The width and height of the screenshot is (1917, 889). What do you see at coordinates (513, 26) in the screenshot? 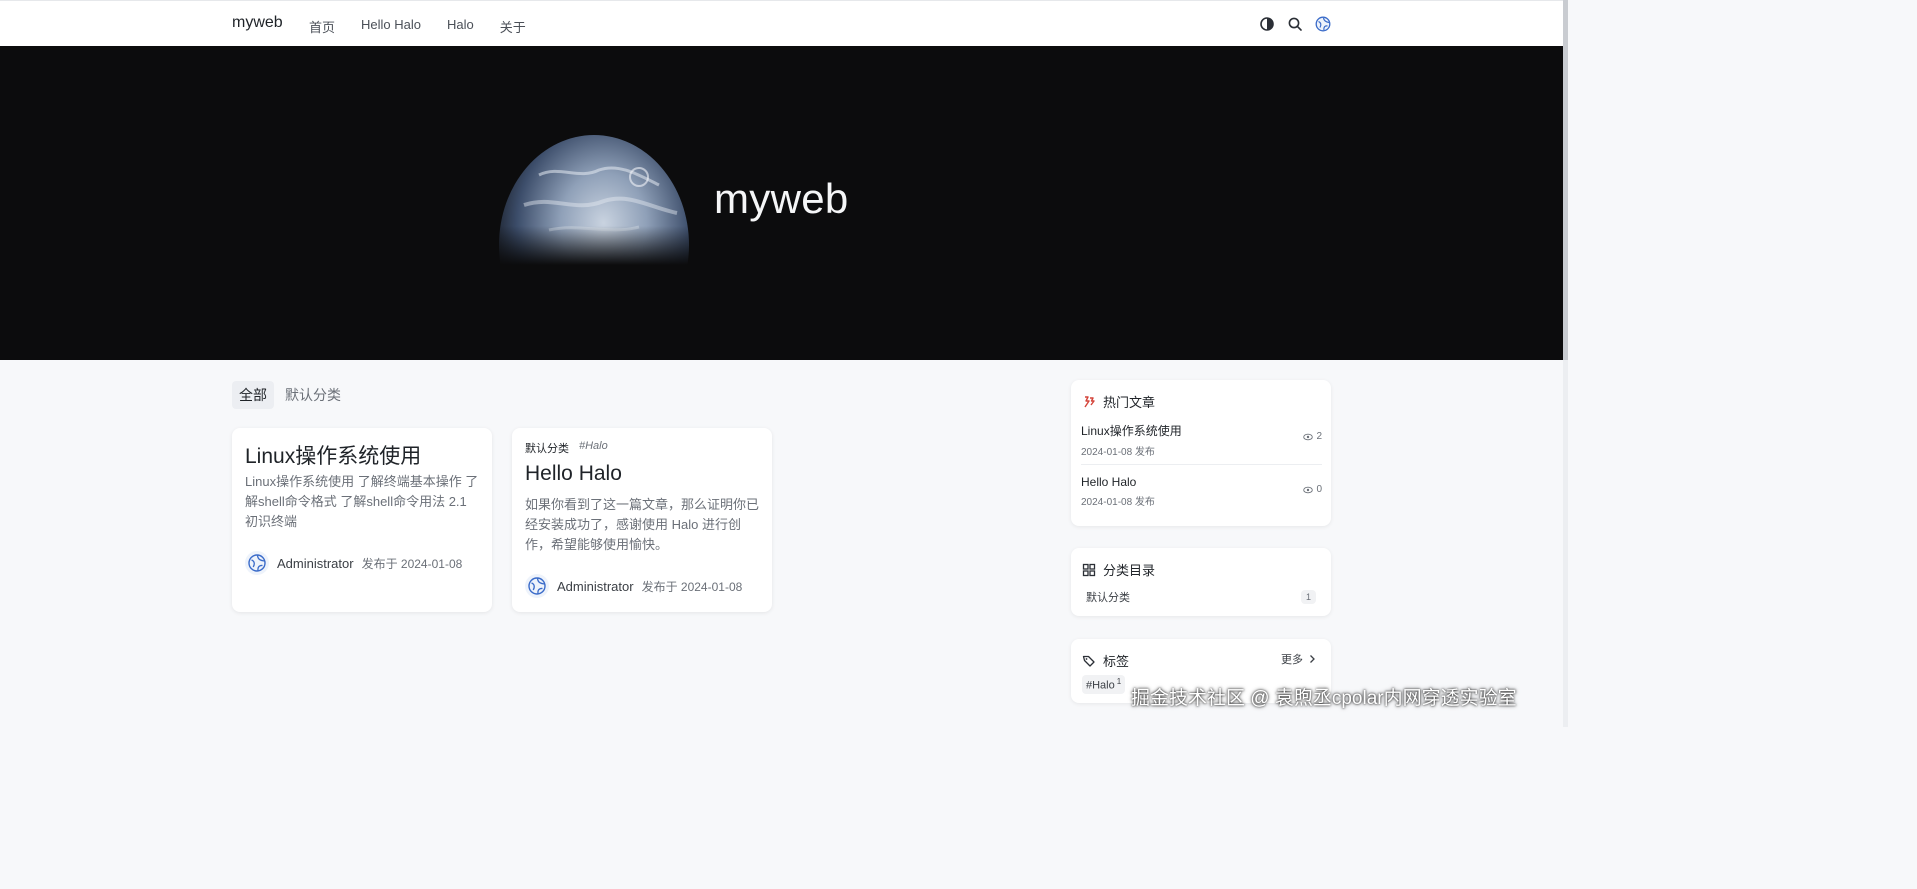
I see `nav-item-about: 关于` at bounding box center [513, 26].